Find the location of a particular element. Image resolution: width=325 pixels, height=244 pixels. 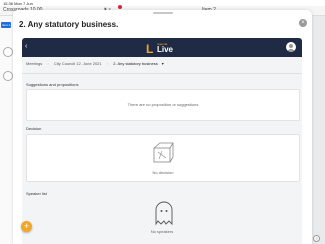

logo-word: Live is located at coordinates (165, 49).